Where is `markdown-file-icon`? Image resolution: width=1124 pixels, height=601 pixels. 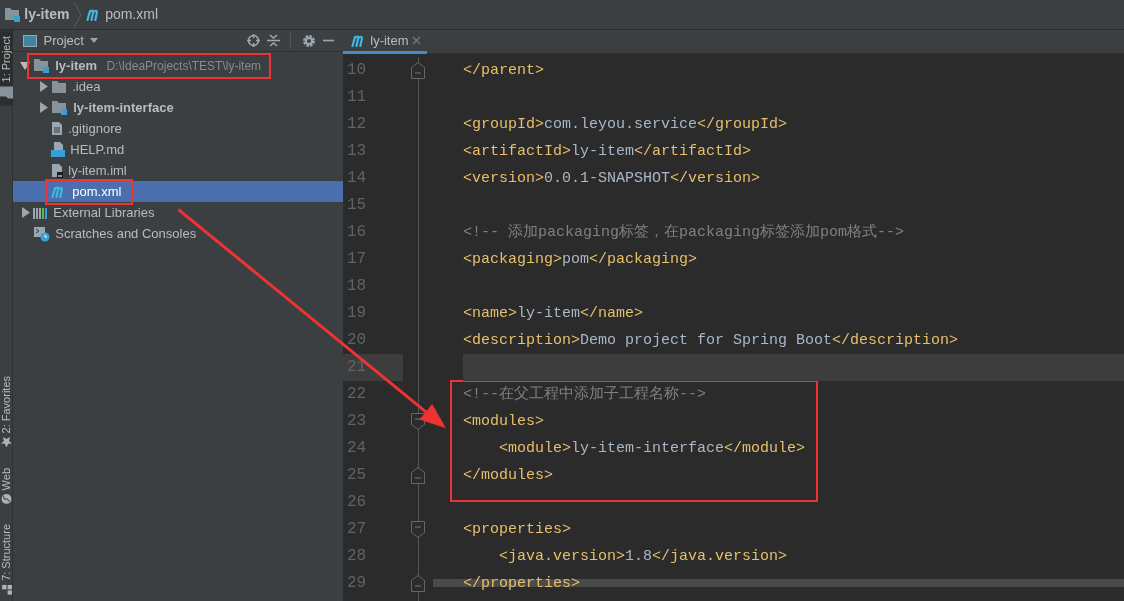
markdown-file-icon is located at coordinates (58, 150).